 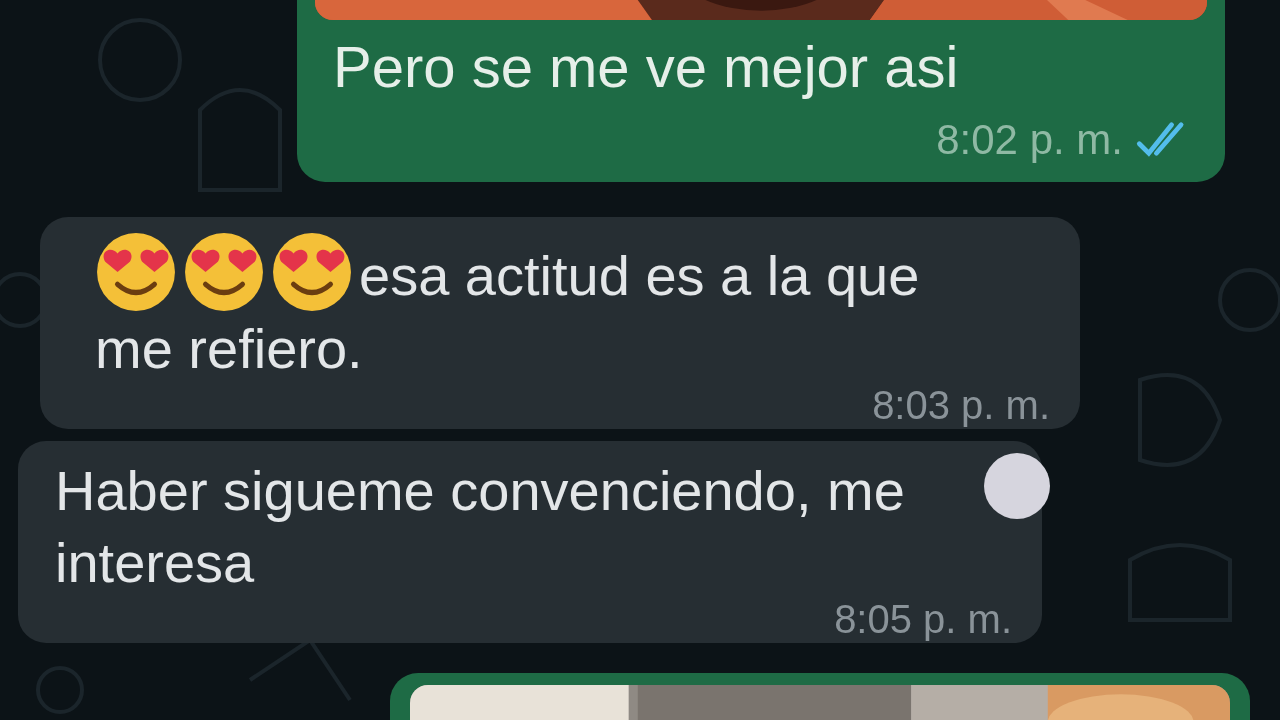 What do you see at coordinates (923, 619) in the screenshot?
I see `message-time: 8:05 p. m.` at bounding box center [923, 619].